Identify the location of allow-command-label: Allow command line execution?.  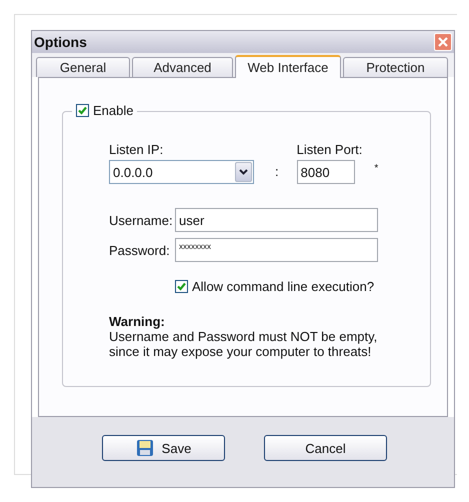
(283, 286).